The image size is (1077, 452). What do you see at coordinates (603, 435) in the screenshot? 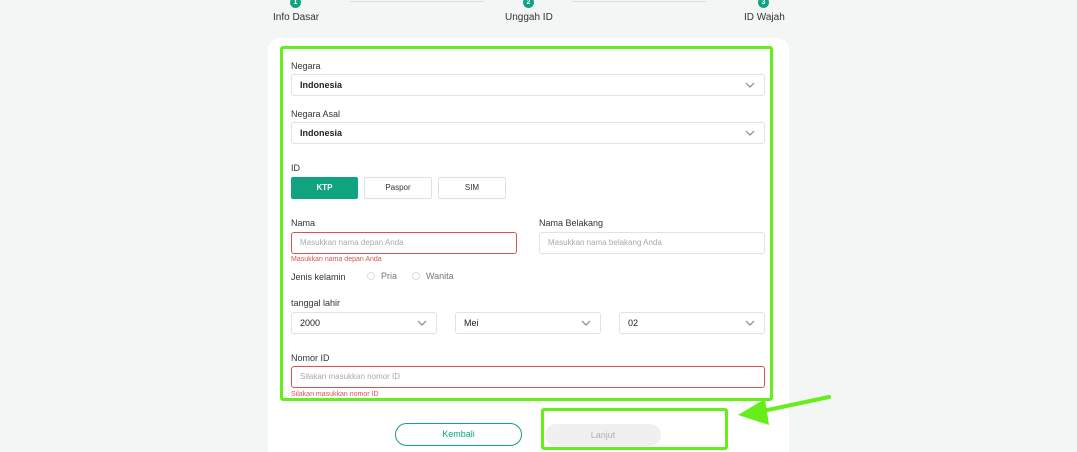
I see `next-button: Lanjut` at bounding box center [603, 435].